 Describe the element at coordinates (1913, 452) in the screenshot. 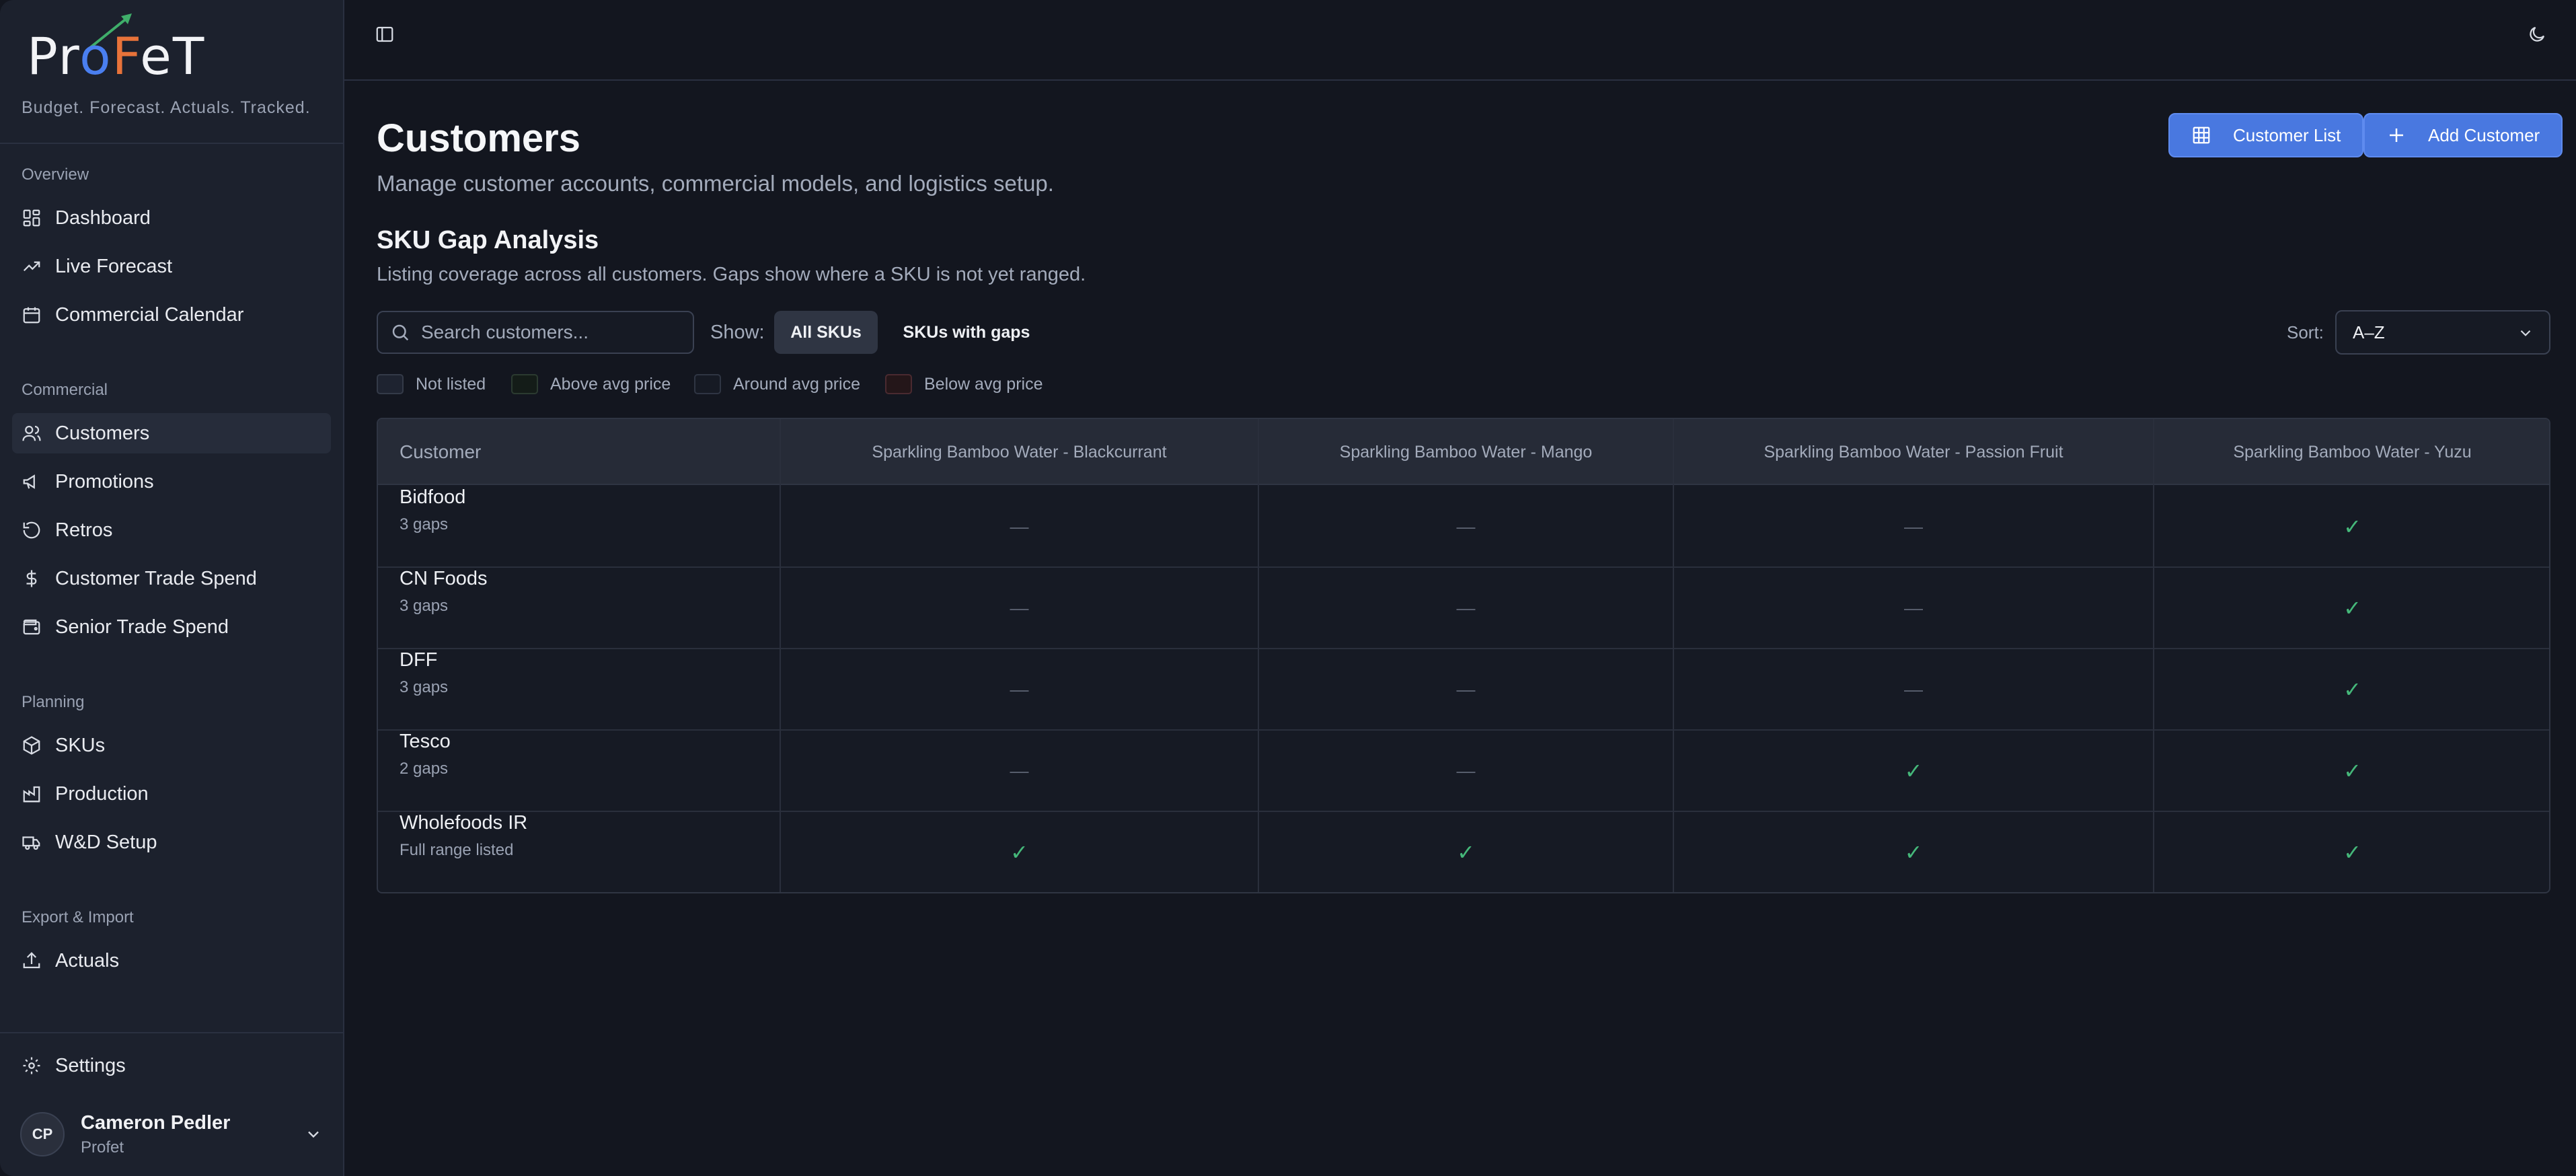

I see `column-header-sku: Sparkling Bamboo Water - Passion Fruit` at that location.